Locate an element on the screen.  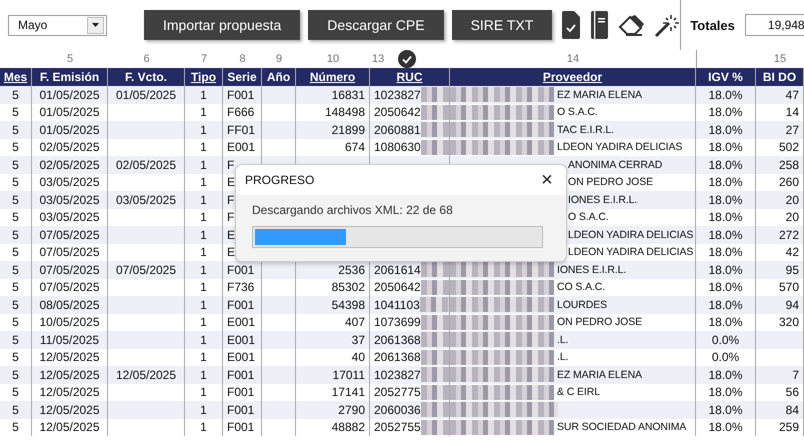
column-number: 10 is located at coordinates (333, 59).